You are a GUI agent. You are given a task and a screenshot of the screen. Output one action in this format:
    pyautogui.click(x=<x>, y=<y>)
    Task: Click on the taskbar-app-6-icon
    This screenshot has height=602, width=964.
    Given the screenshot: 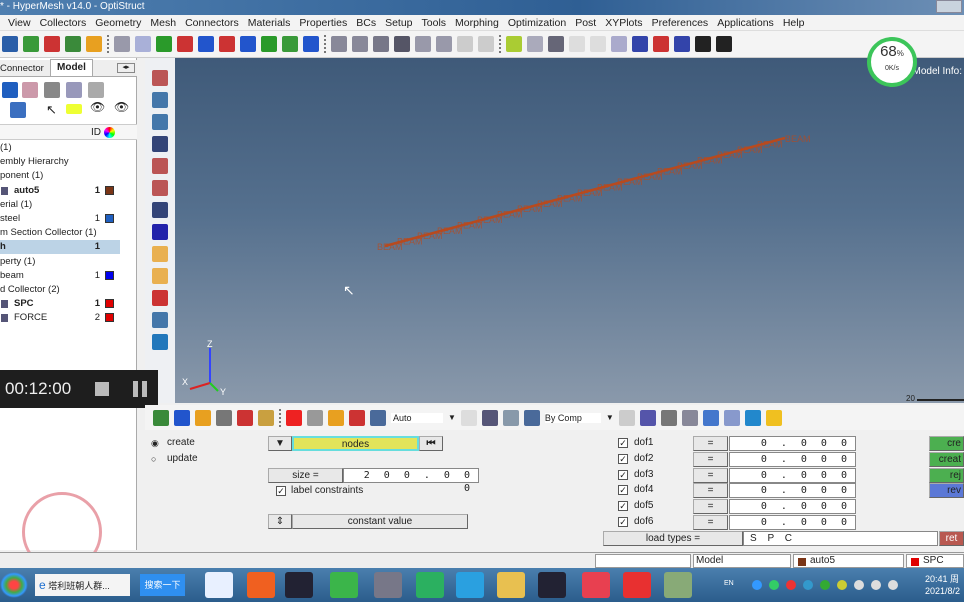 What is the action you would take?
    pyautogui.click(x=430, y=585)
    